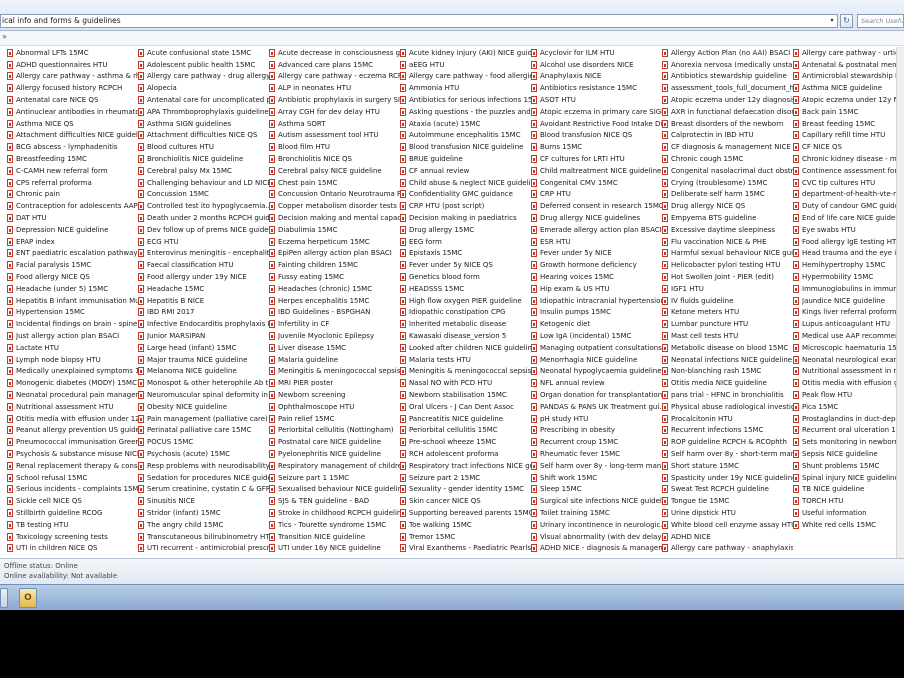 Image resolution: width=904 pixels, height=678 pixels. What do you see at coordinates (596, 419) in the screenshot?
I see `file-item: pH study HTU` at bounding box center [596, 419].